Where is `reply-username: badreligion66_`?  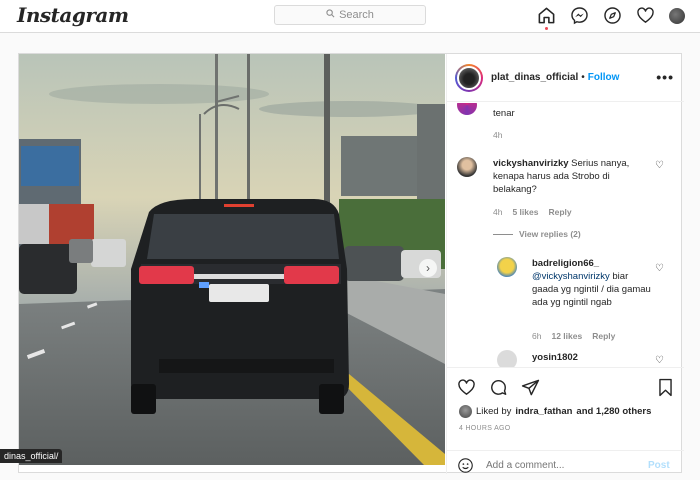
reply-username: badreligion66_ is located at coordinates (565, 263).